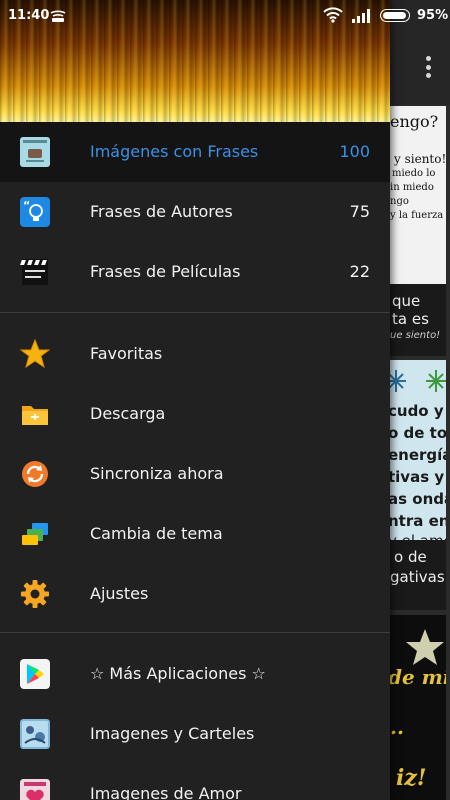 Image resolution: width=450 pixels, height=800 pixels. Describe the element at coordinates (119, 593) in the screenshot. I see `drawer-item-label: Ajustes` at that location.